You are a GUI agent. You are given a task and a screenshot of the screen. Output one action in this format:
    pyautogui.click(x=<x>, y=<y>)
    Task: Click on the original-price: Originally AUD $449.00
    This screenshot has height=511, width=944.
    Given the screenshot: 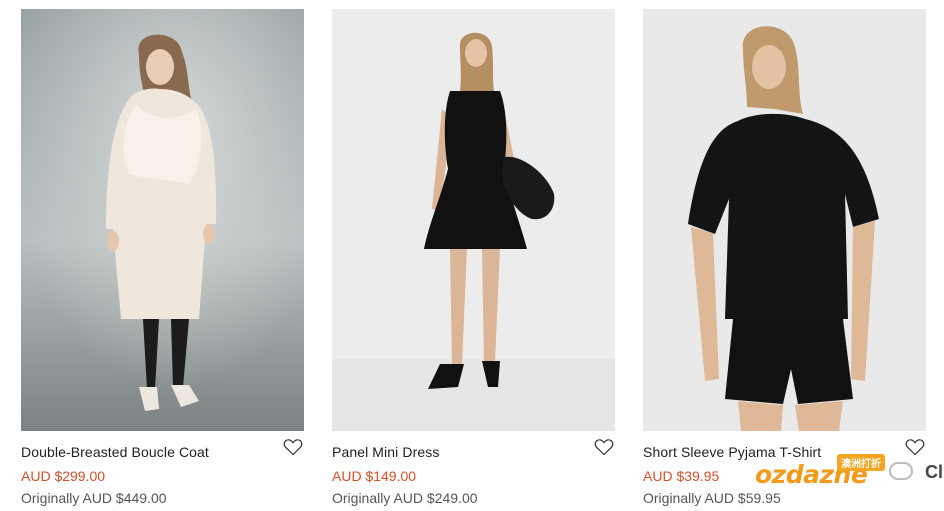 What is the action you would take?
    pyautogui.click(x=94, y=498)
    